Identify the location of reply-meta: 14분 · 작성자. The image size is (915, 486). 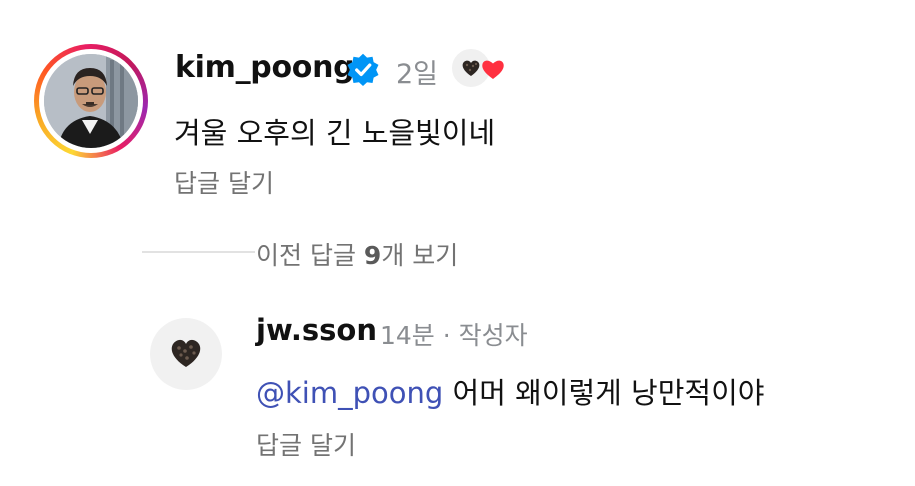
(454, 335).